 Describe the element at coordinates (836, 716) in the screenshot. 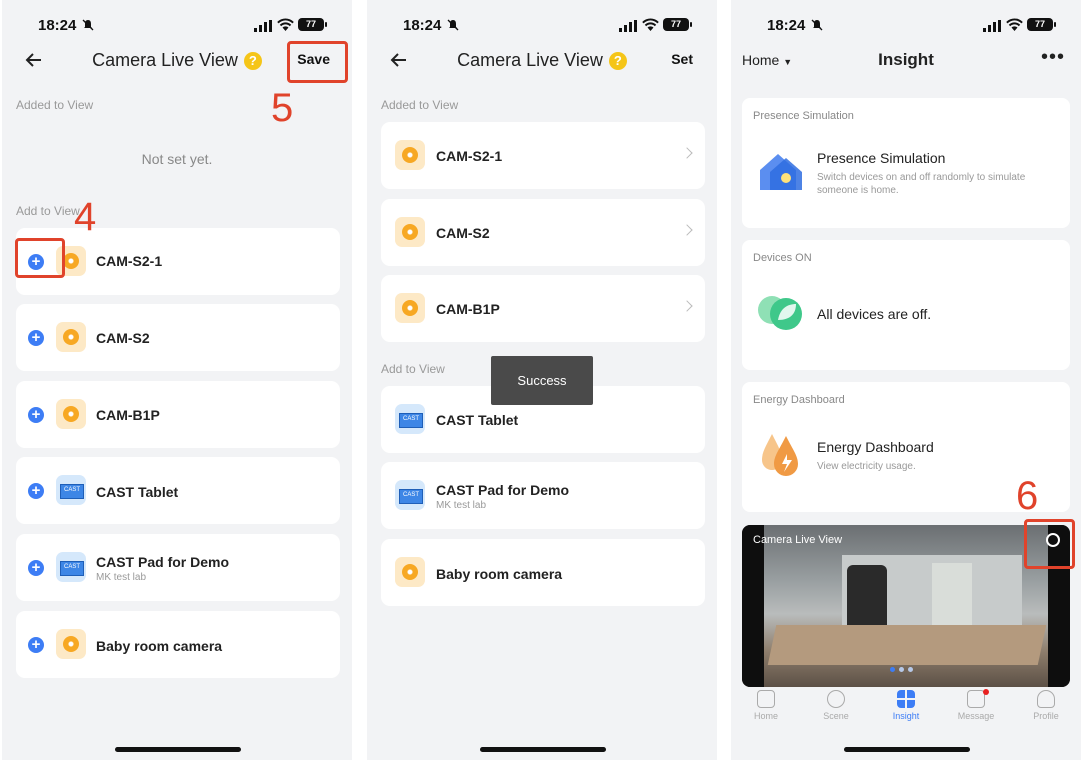

I see `tab-label: Scene` at that location.